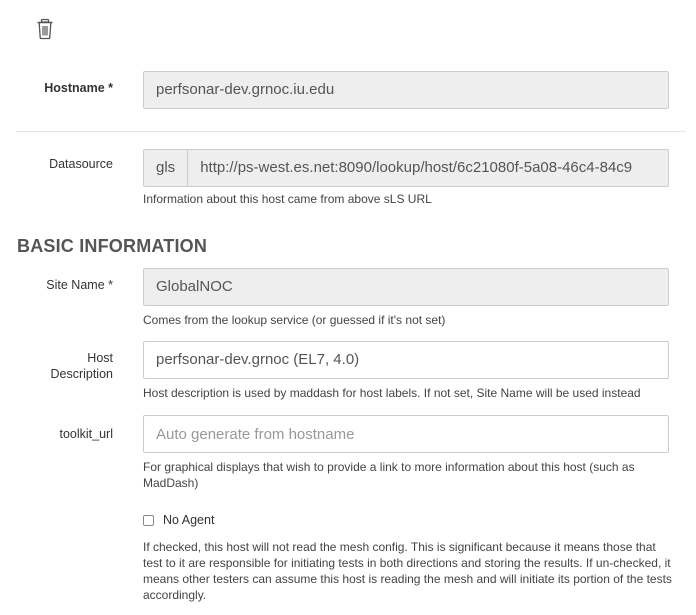  Describe the element at coordinates (406, 360) in the screenshot. I see `host-description-field: perfsonar-dev.grnoc (EL7, 4.0)` at that location.